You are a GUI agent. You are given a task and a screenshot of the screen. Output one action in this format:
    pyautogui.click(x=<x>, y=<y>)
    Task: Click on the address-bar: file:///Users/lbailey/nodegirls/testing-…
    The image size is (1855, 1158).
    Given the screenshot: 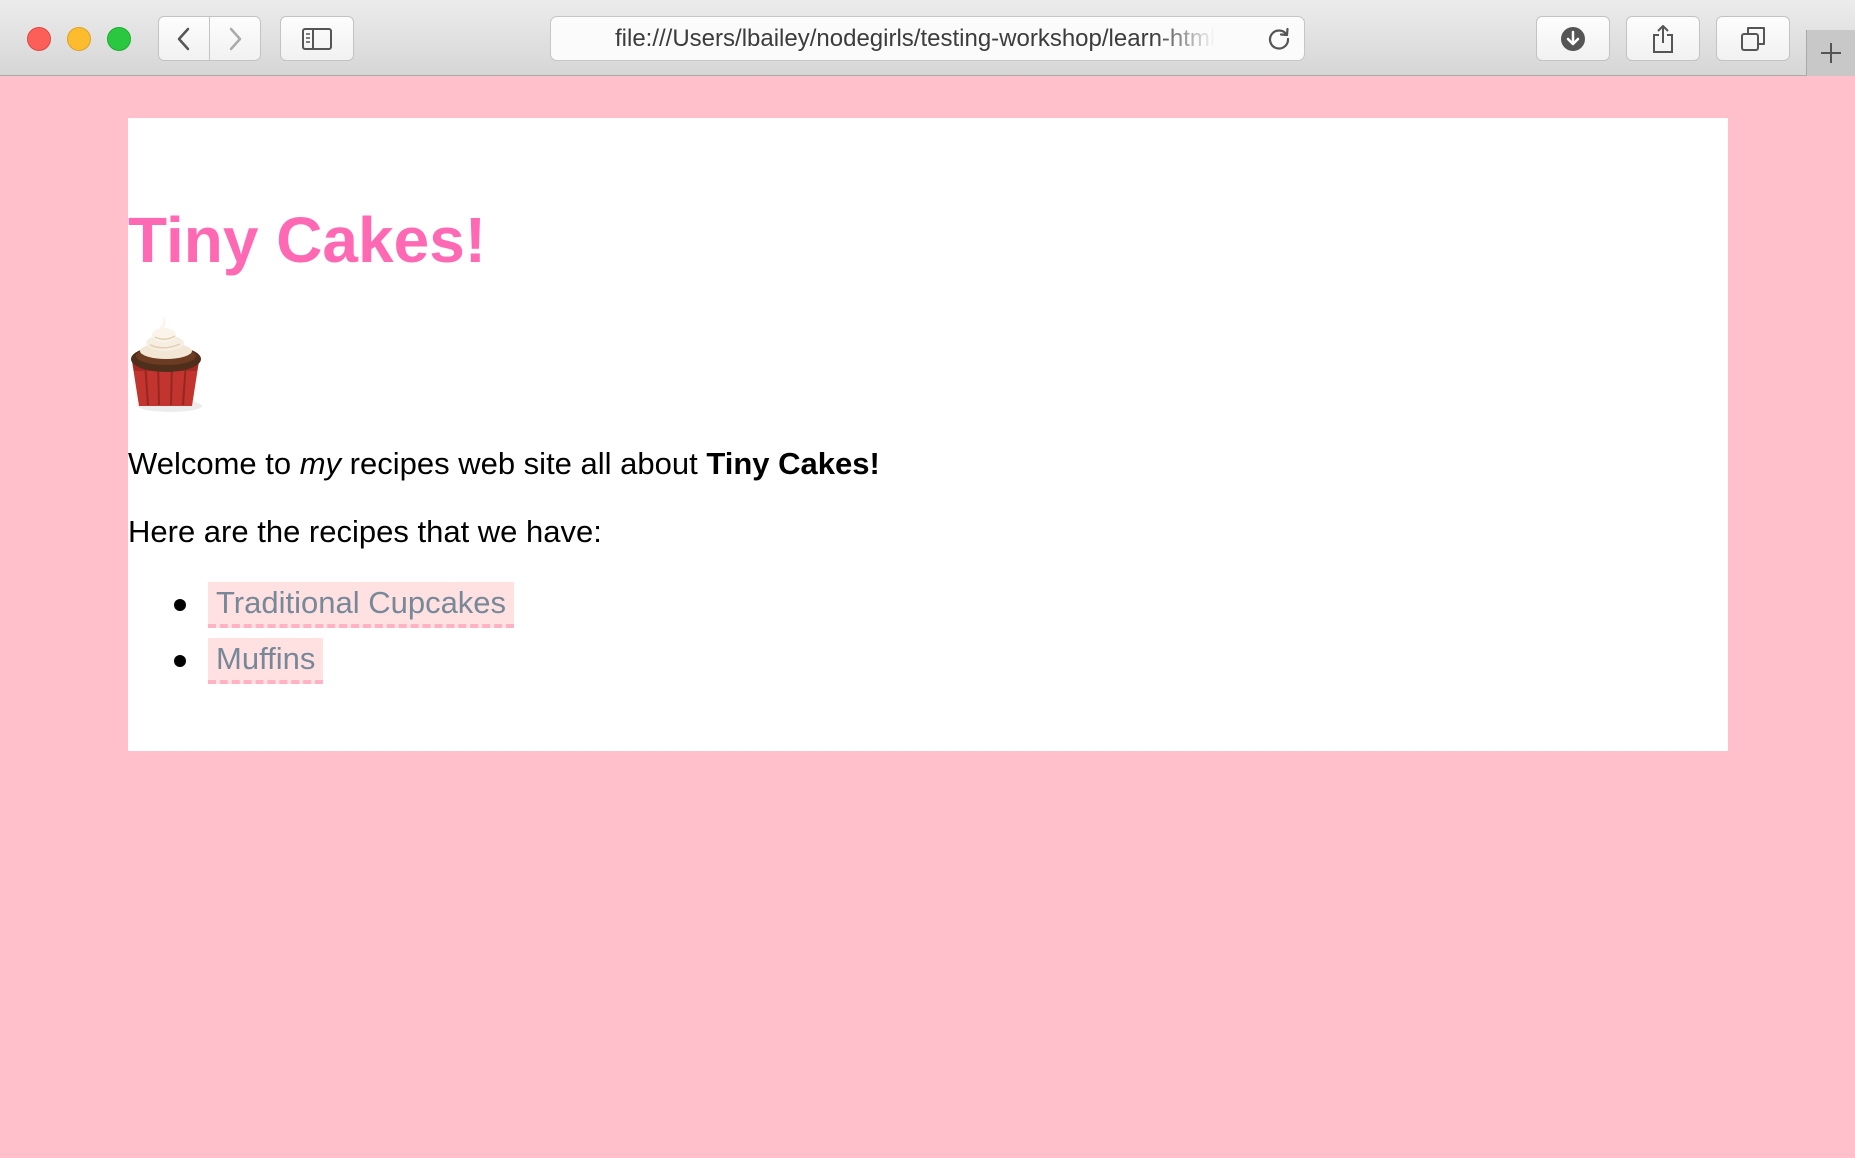 What is the action you would take?
    pyautogui.click(x=927, y=38)
    